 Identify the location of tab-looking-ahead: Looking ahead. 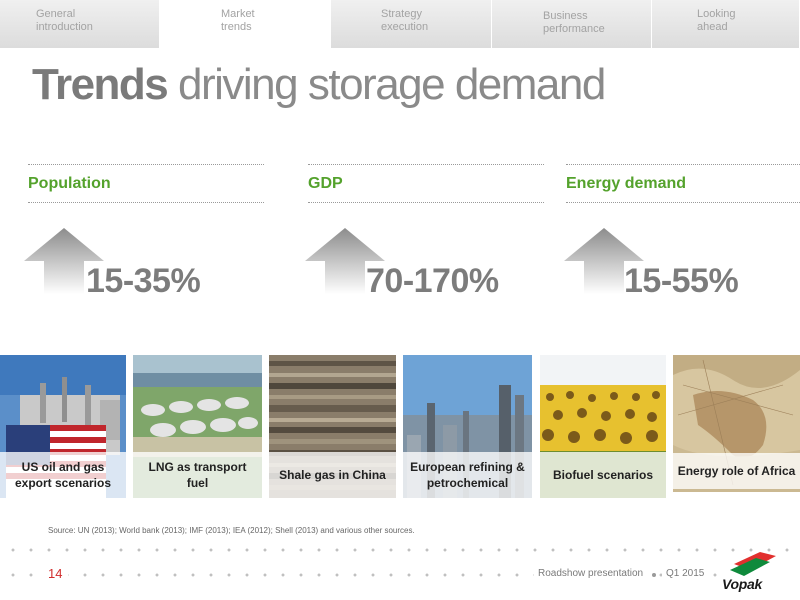
(726, 24).